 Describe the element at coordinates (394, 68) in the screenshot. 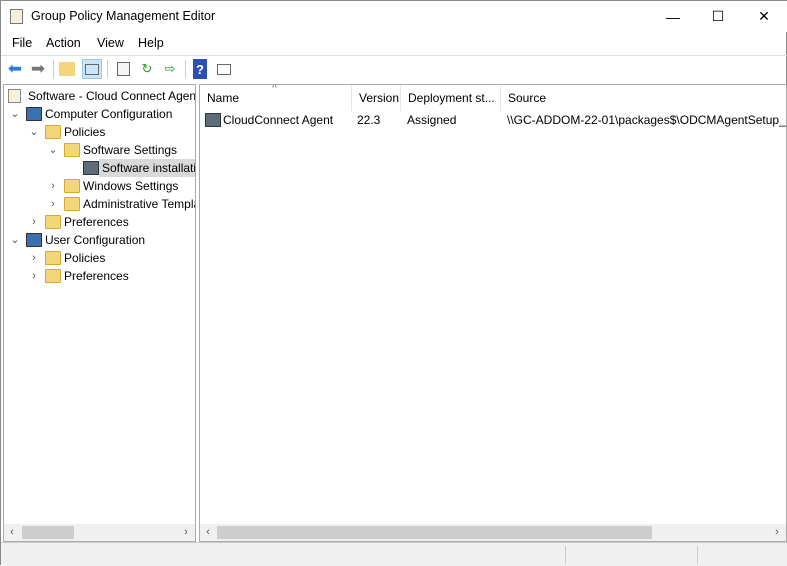

I see `toolbar: ⬅ ➡ ↻ ⇨ ?` at that location.